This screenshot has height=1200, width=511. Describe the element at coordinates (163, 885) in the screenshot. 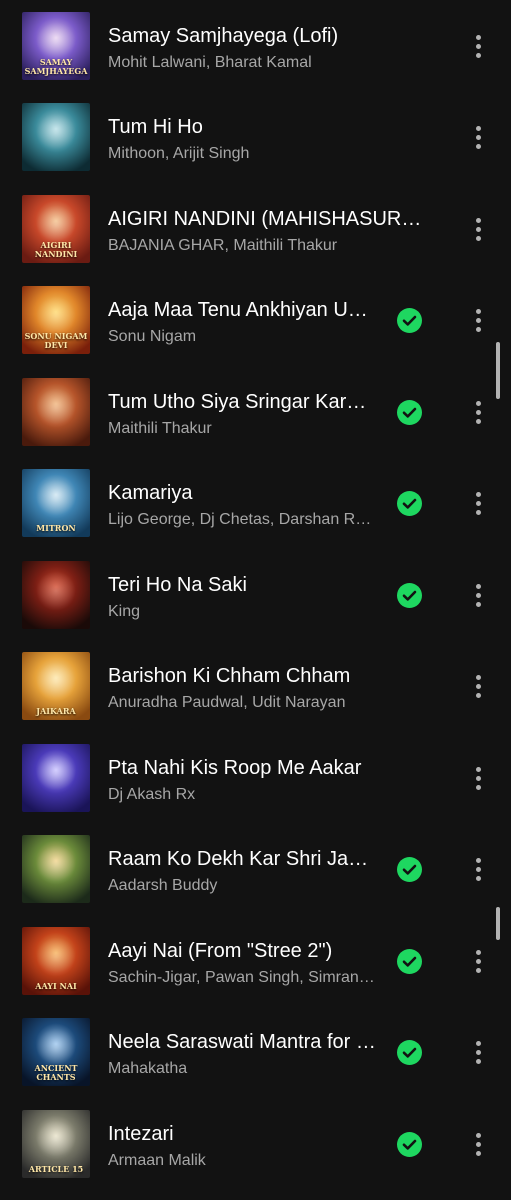

I see `track-artist: Aadarsh Buddy` at that location.